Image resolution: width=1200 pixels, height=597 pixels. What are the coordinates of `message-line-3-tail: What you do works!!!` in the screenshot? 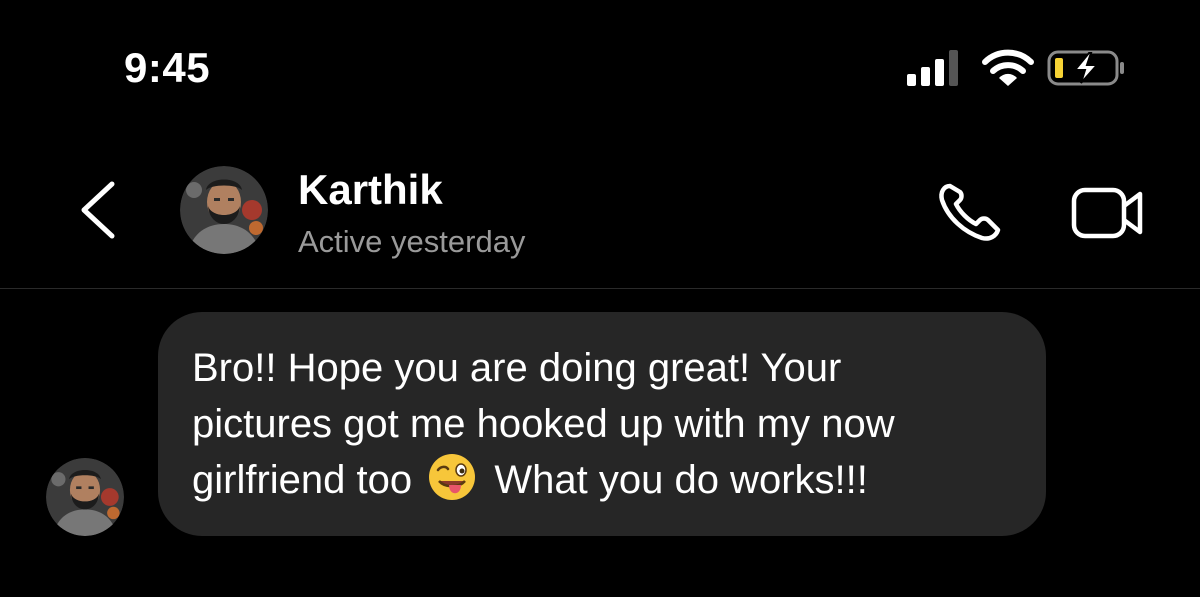 It's located at (681, 480).